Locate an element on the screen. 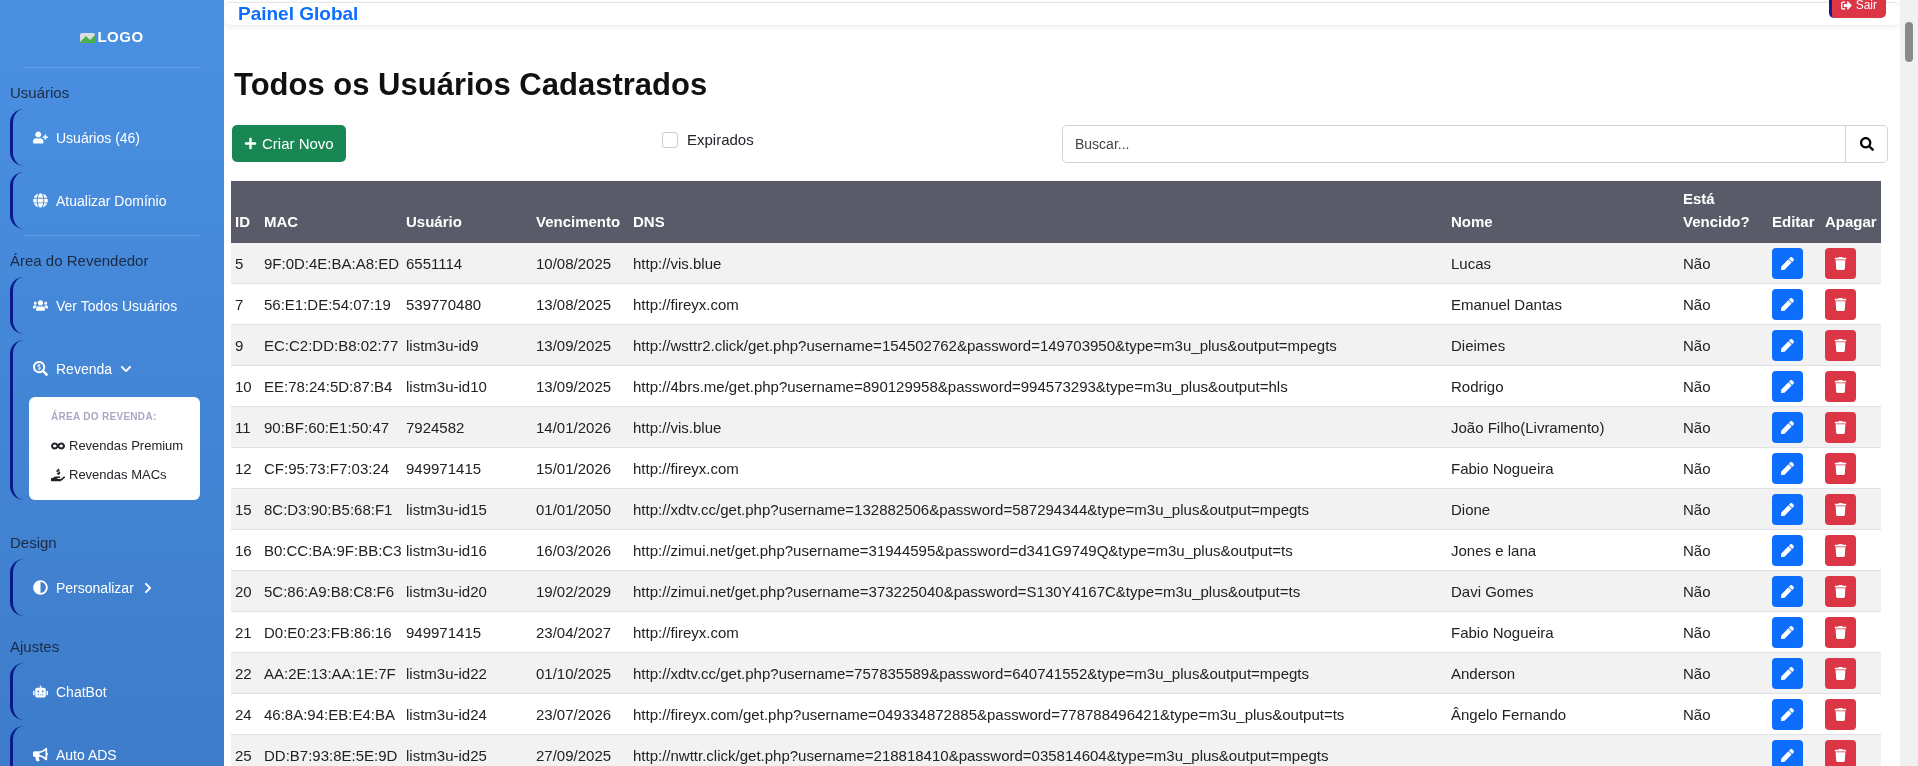 This screenshot has height=766, width=1918. table-cell: CF:95:73:F7:03:24 is located at coordinates (331, 468).